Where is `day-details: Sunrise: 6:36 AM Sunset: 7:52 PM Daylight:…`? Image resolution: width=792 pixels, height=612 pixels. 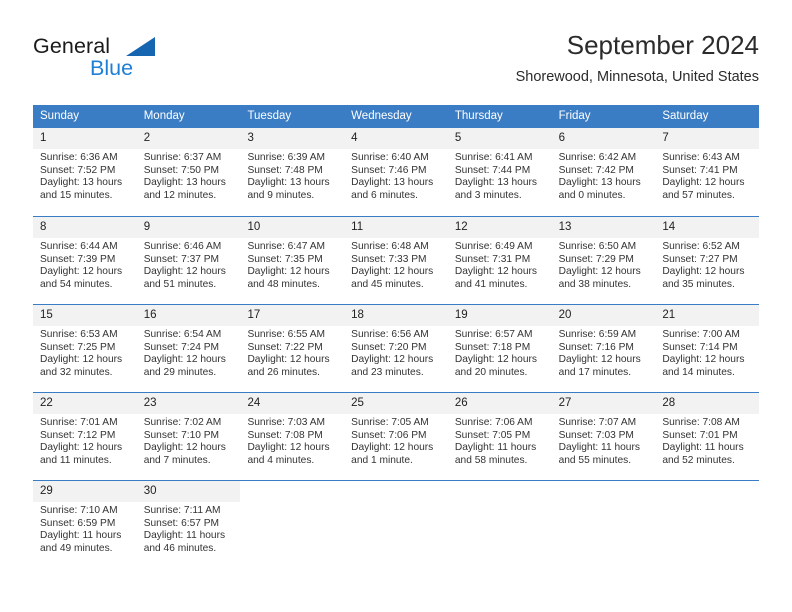
day-details: Sunrise: 6:36 AM Sunset: 7:52 PM Daylight:… is located at coordinates (85, 175).